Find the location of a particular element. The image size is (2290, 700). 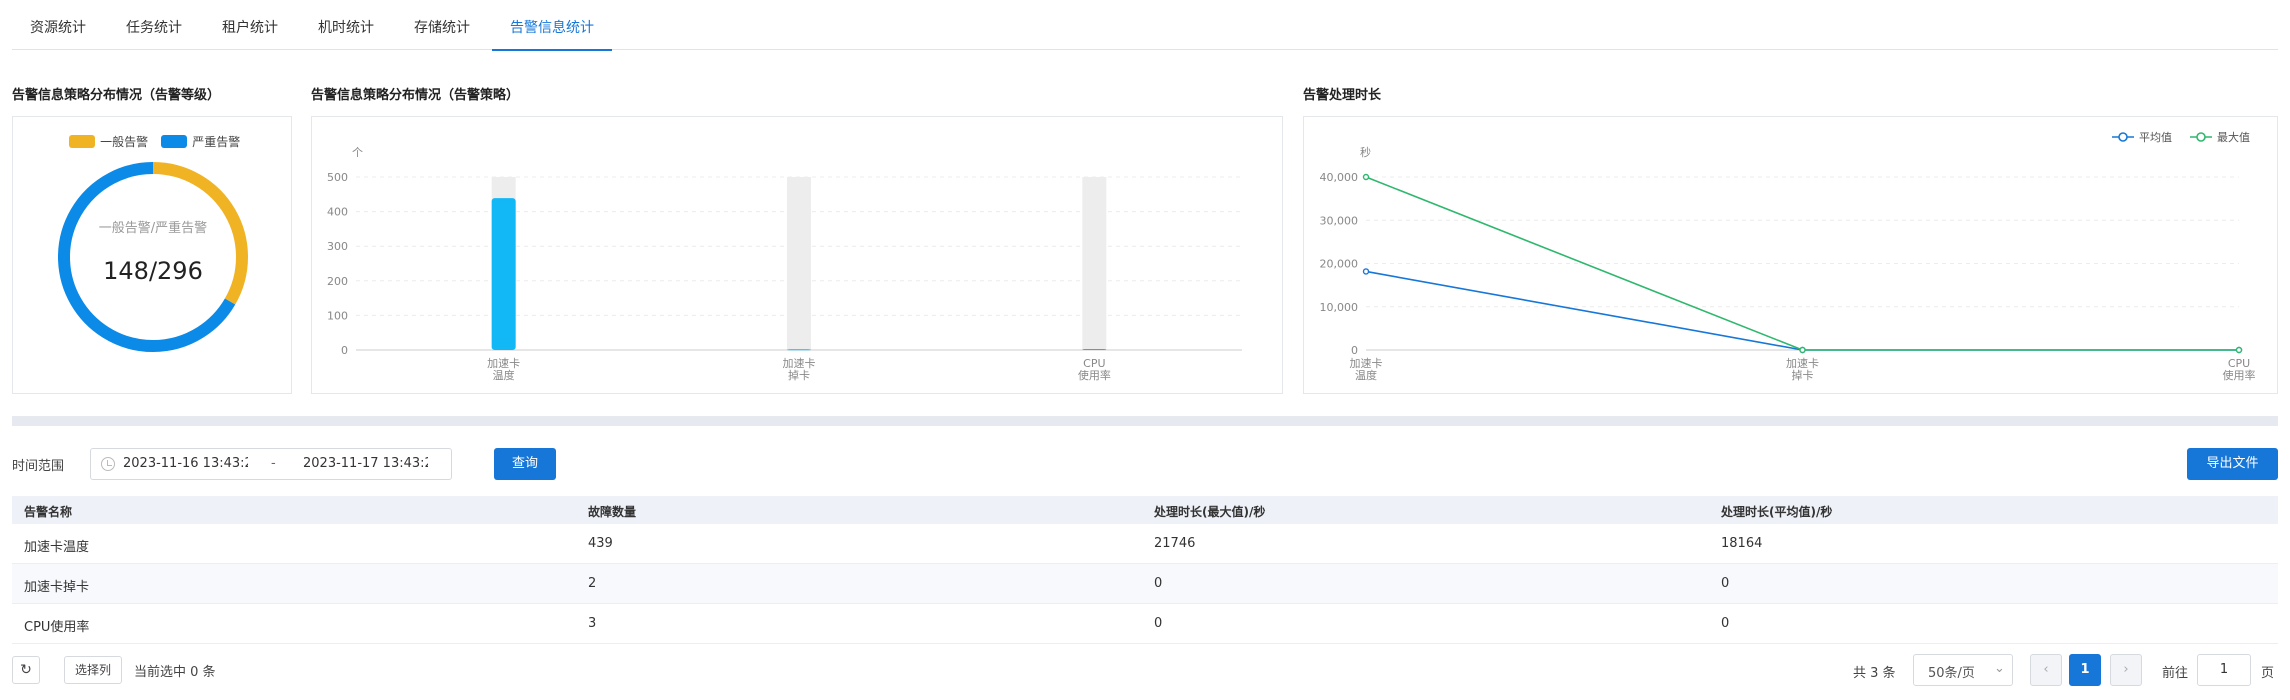

tab-label: 存储统计 is located at coordinates (442, 28).